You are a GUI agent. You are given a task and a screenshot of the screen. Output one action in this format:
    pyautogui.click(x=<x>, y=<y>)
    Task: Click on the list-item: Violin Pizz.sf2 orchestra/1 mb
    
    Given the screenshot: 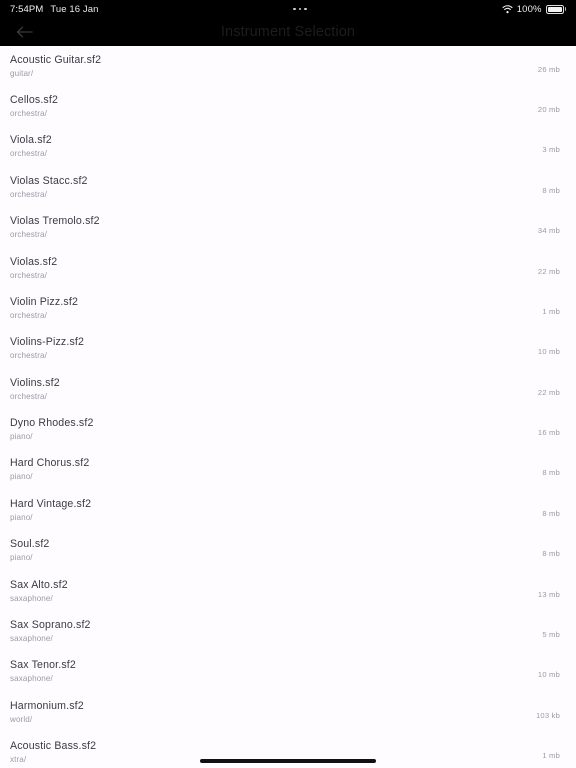 What is the action you would take?
    pyautogui.click(x=288, y=308)
    